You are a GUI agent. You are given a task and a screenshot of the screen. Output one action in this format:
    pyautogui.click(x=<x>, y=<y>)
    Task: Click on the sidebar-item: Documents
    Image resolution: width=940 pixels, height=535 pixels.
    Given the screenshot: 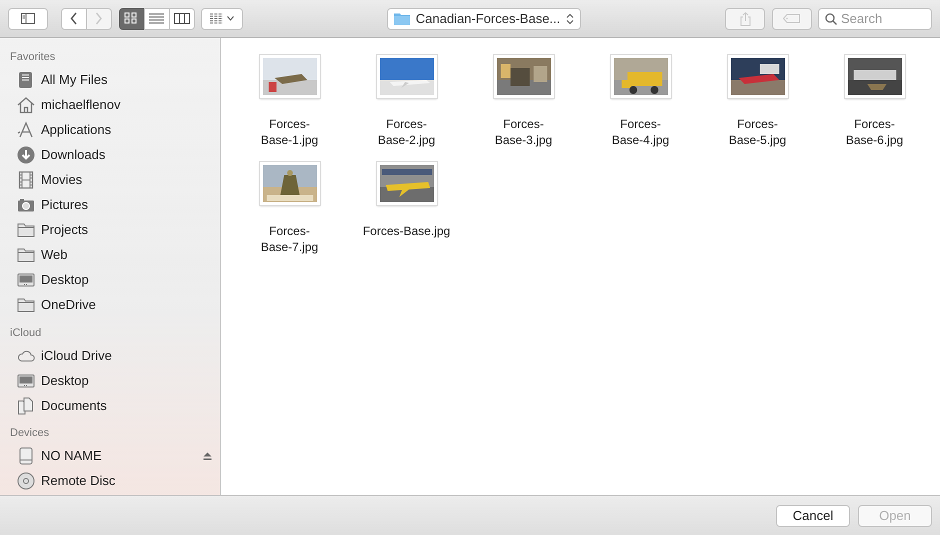 What is the action you would take?
    pyautogui.click(x=110, y=405)
    